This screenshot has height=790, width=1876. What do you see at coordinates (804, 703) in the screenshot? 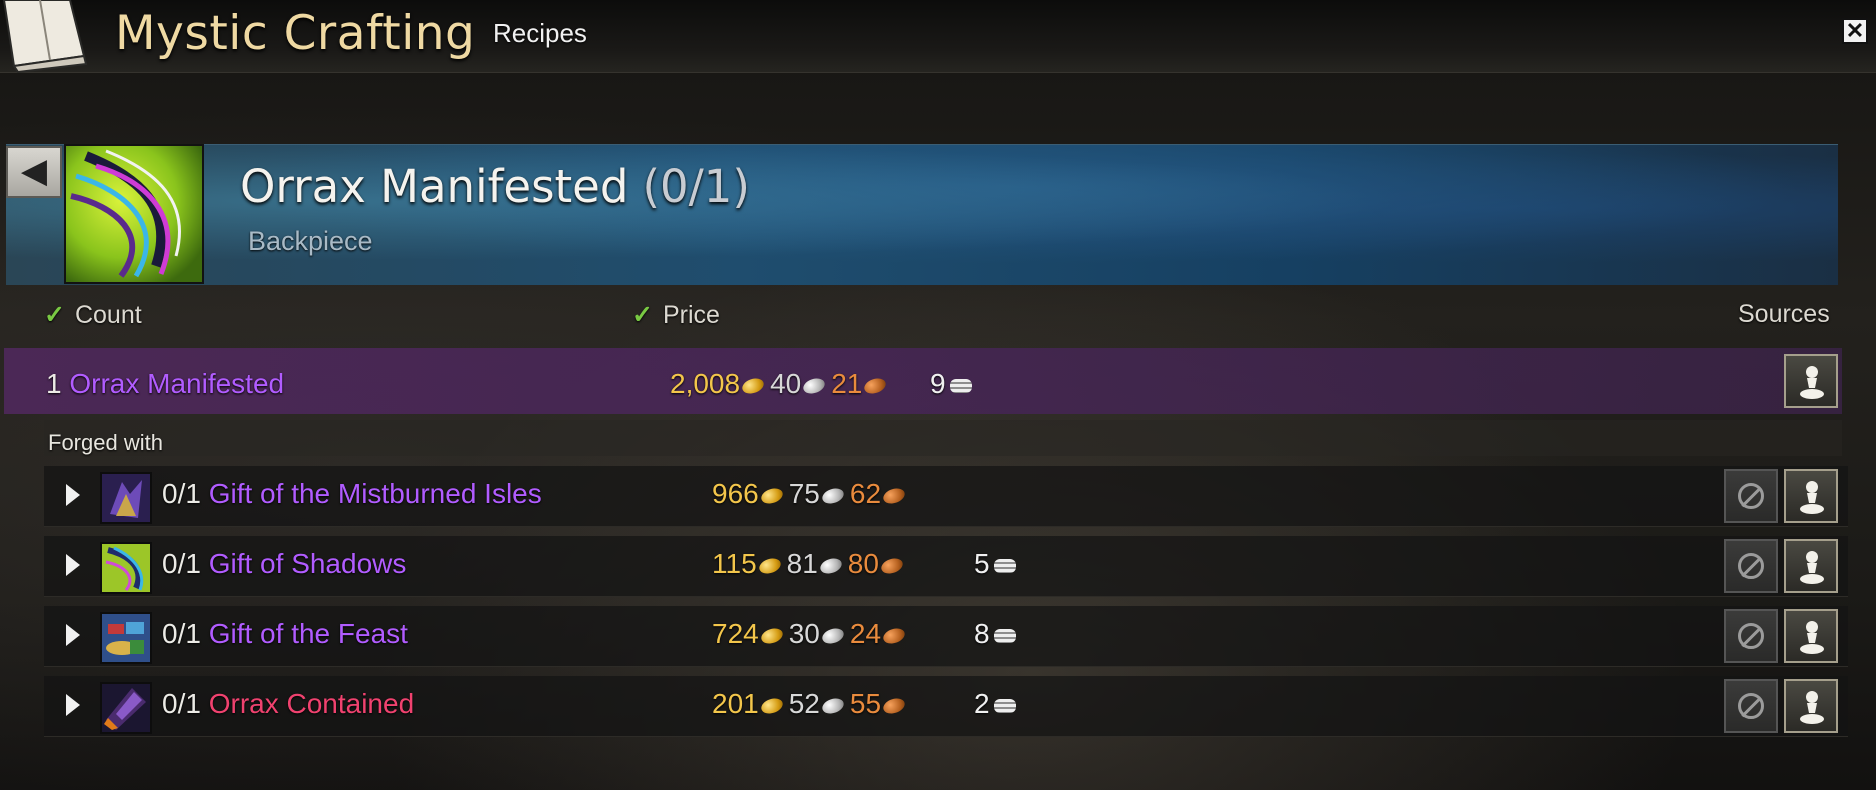
I see `price-silver: 52` at bounding box center [804, 703].